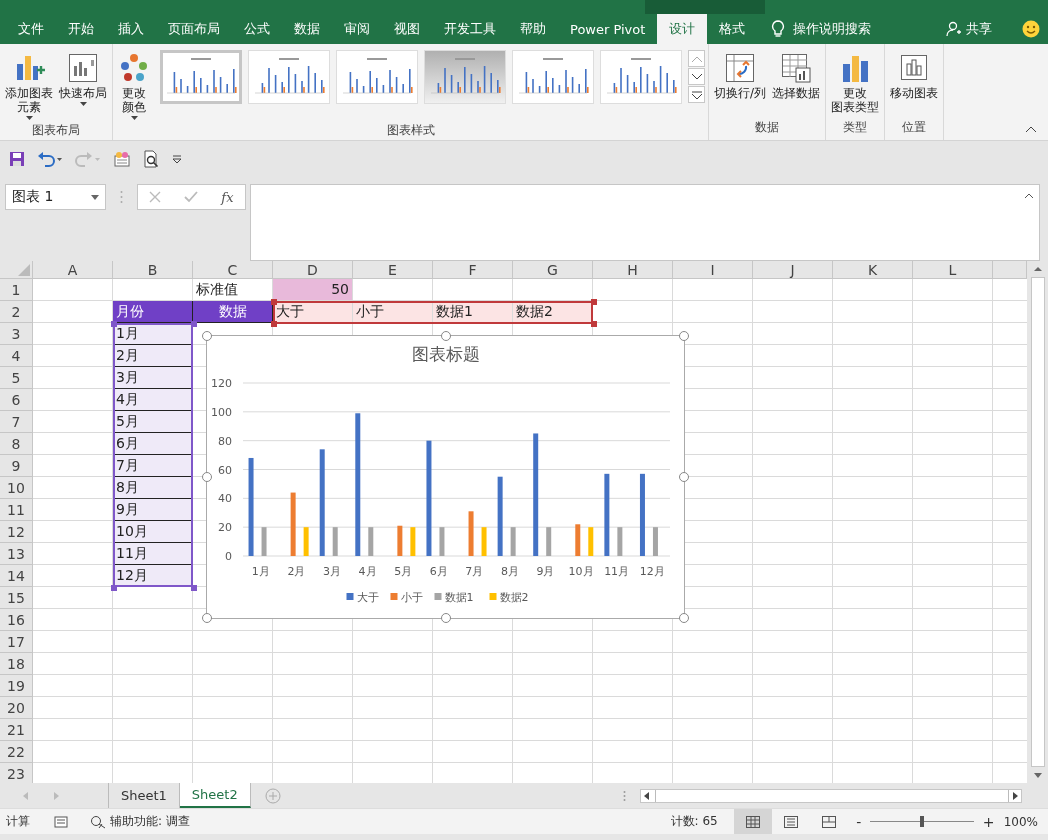 The height and width of the screenshot is (840, 1048). What do you see at coordinates (257, 29) in the screenshot?
I see `ribbon-tab: 公式` at bounding box center [257, 29].